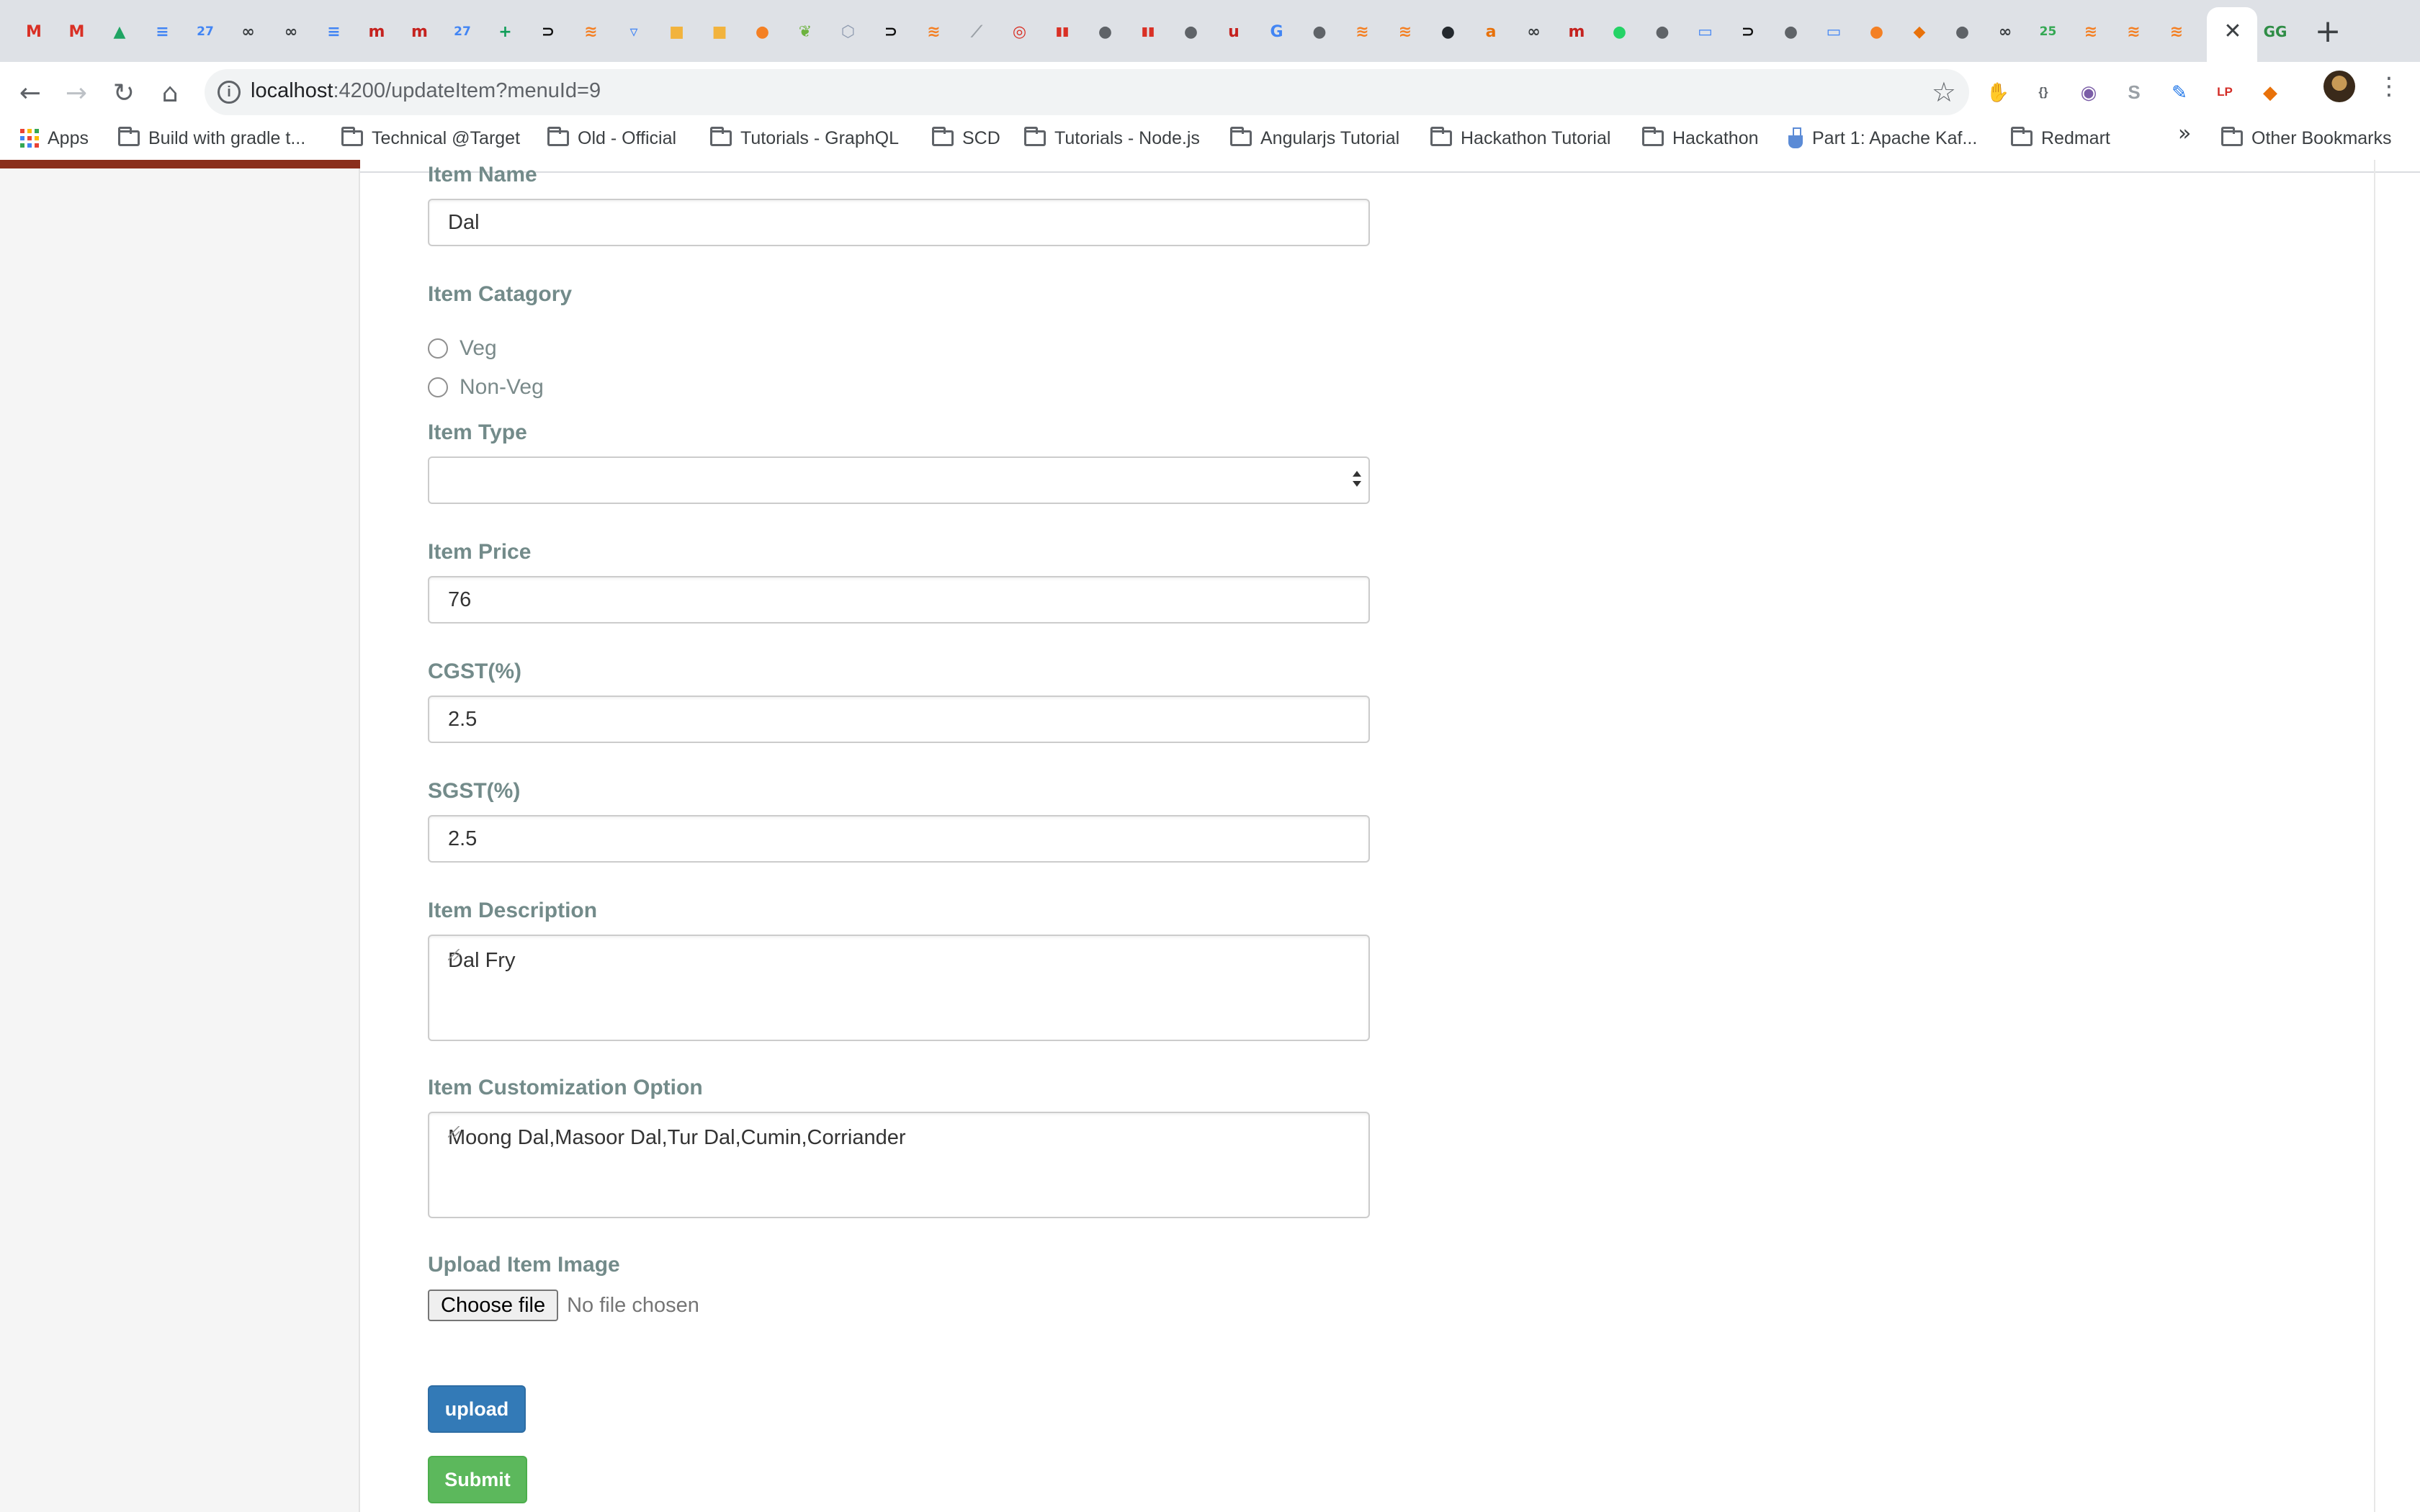 This screenshot has width=2420, height=1512. I want to click on new-tab-button: +, so click(2328, 32).